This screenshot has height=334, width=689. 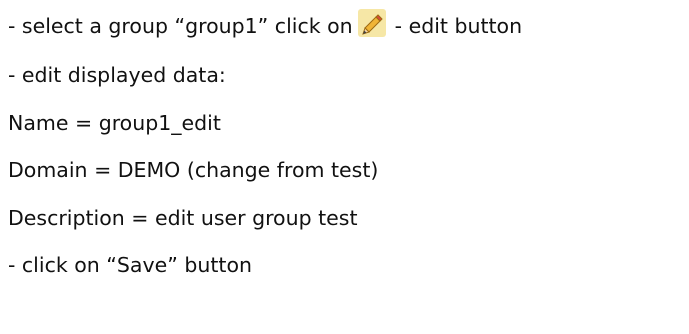 I want to click on instruction-line-description: Description = edit user group test, so click(x=345, y=219).